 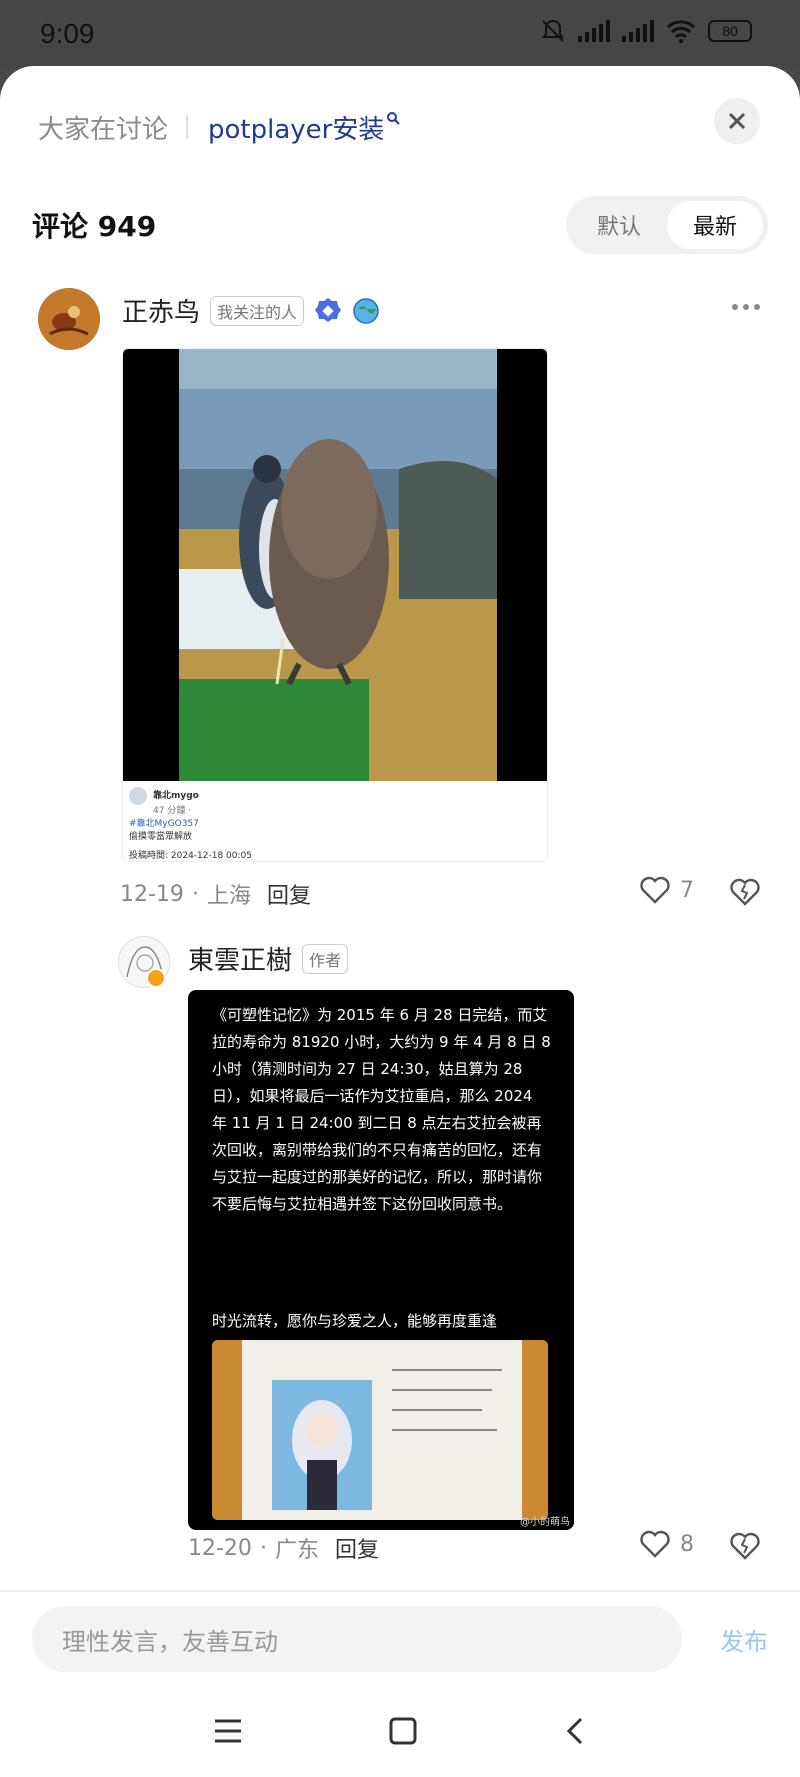 What do you see at coordinates (366, 310) in the screenshot?
I see `globe-badge-icon` at bounding box center [366, 310].